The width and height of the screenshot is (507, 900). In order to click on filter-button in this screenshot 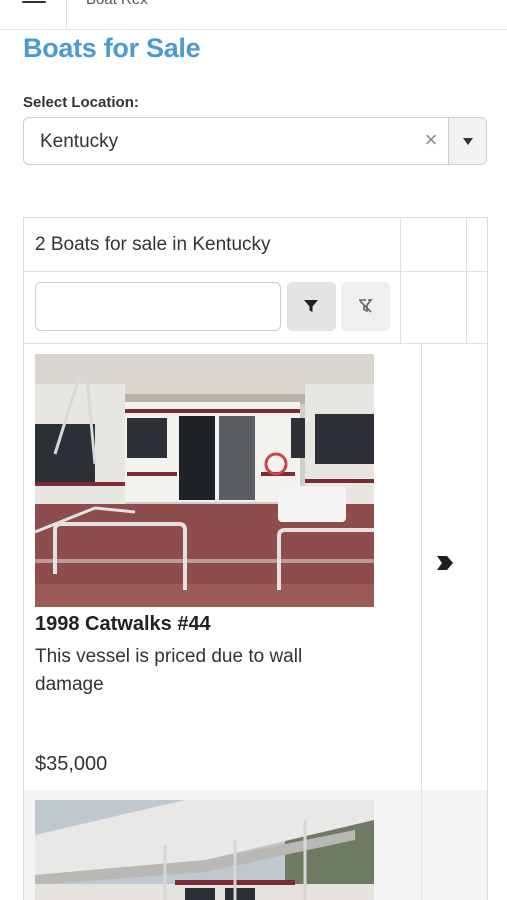, I will do `click(311, 306)`.